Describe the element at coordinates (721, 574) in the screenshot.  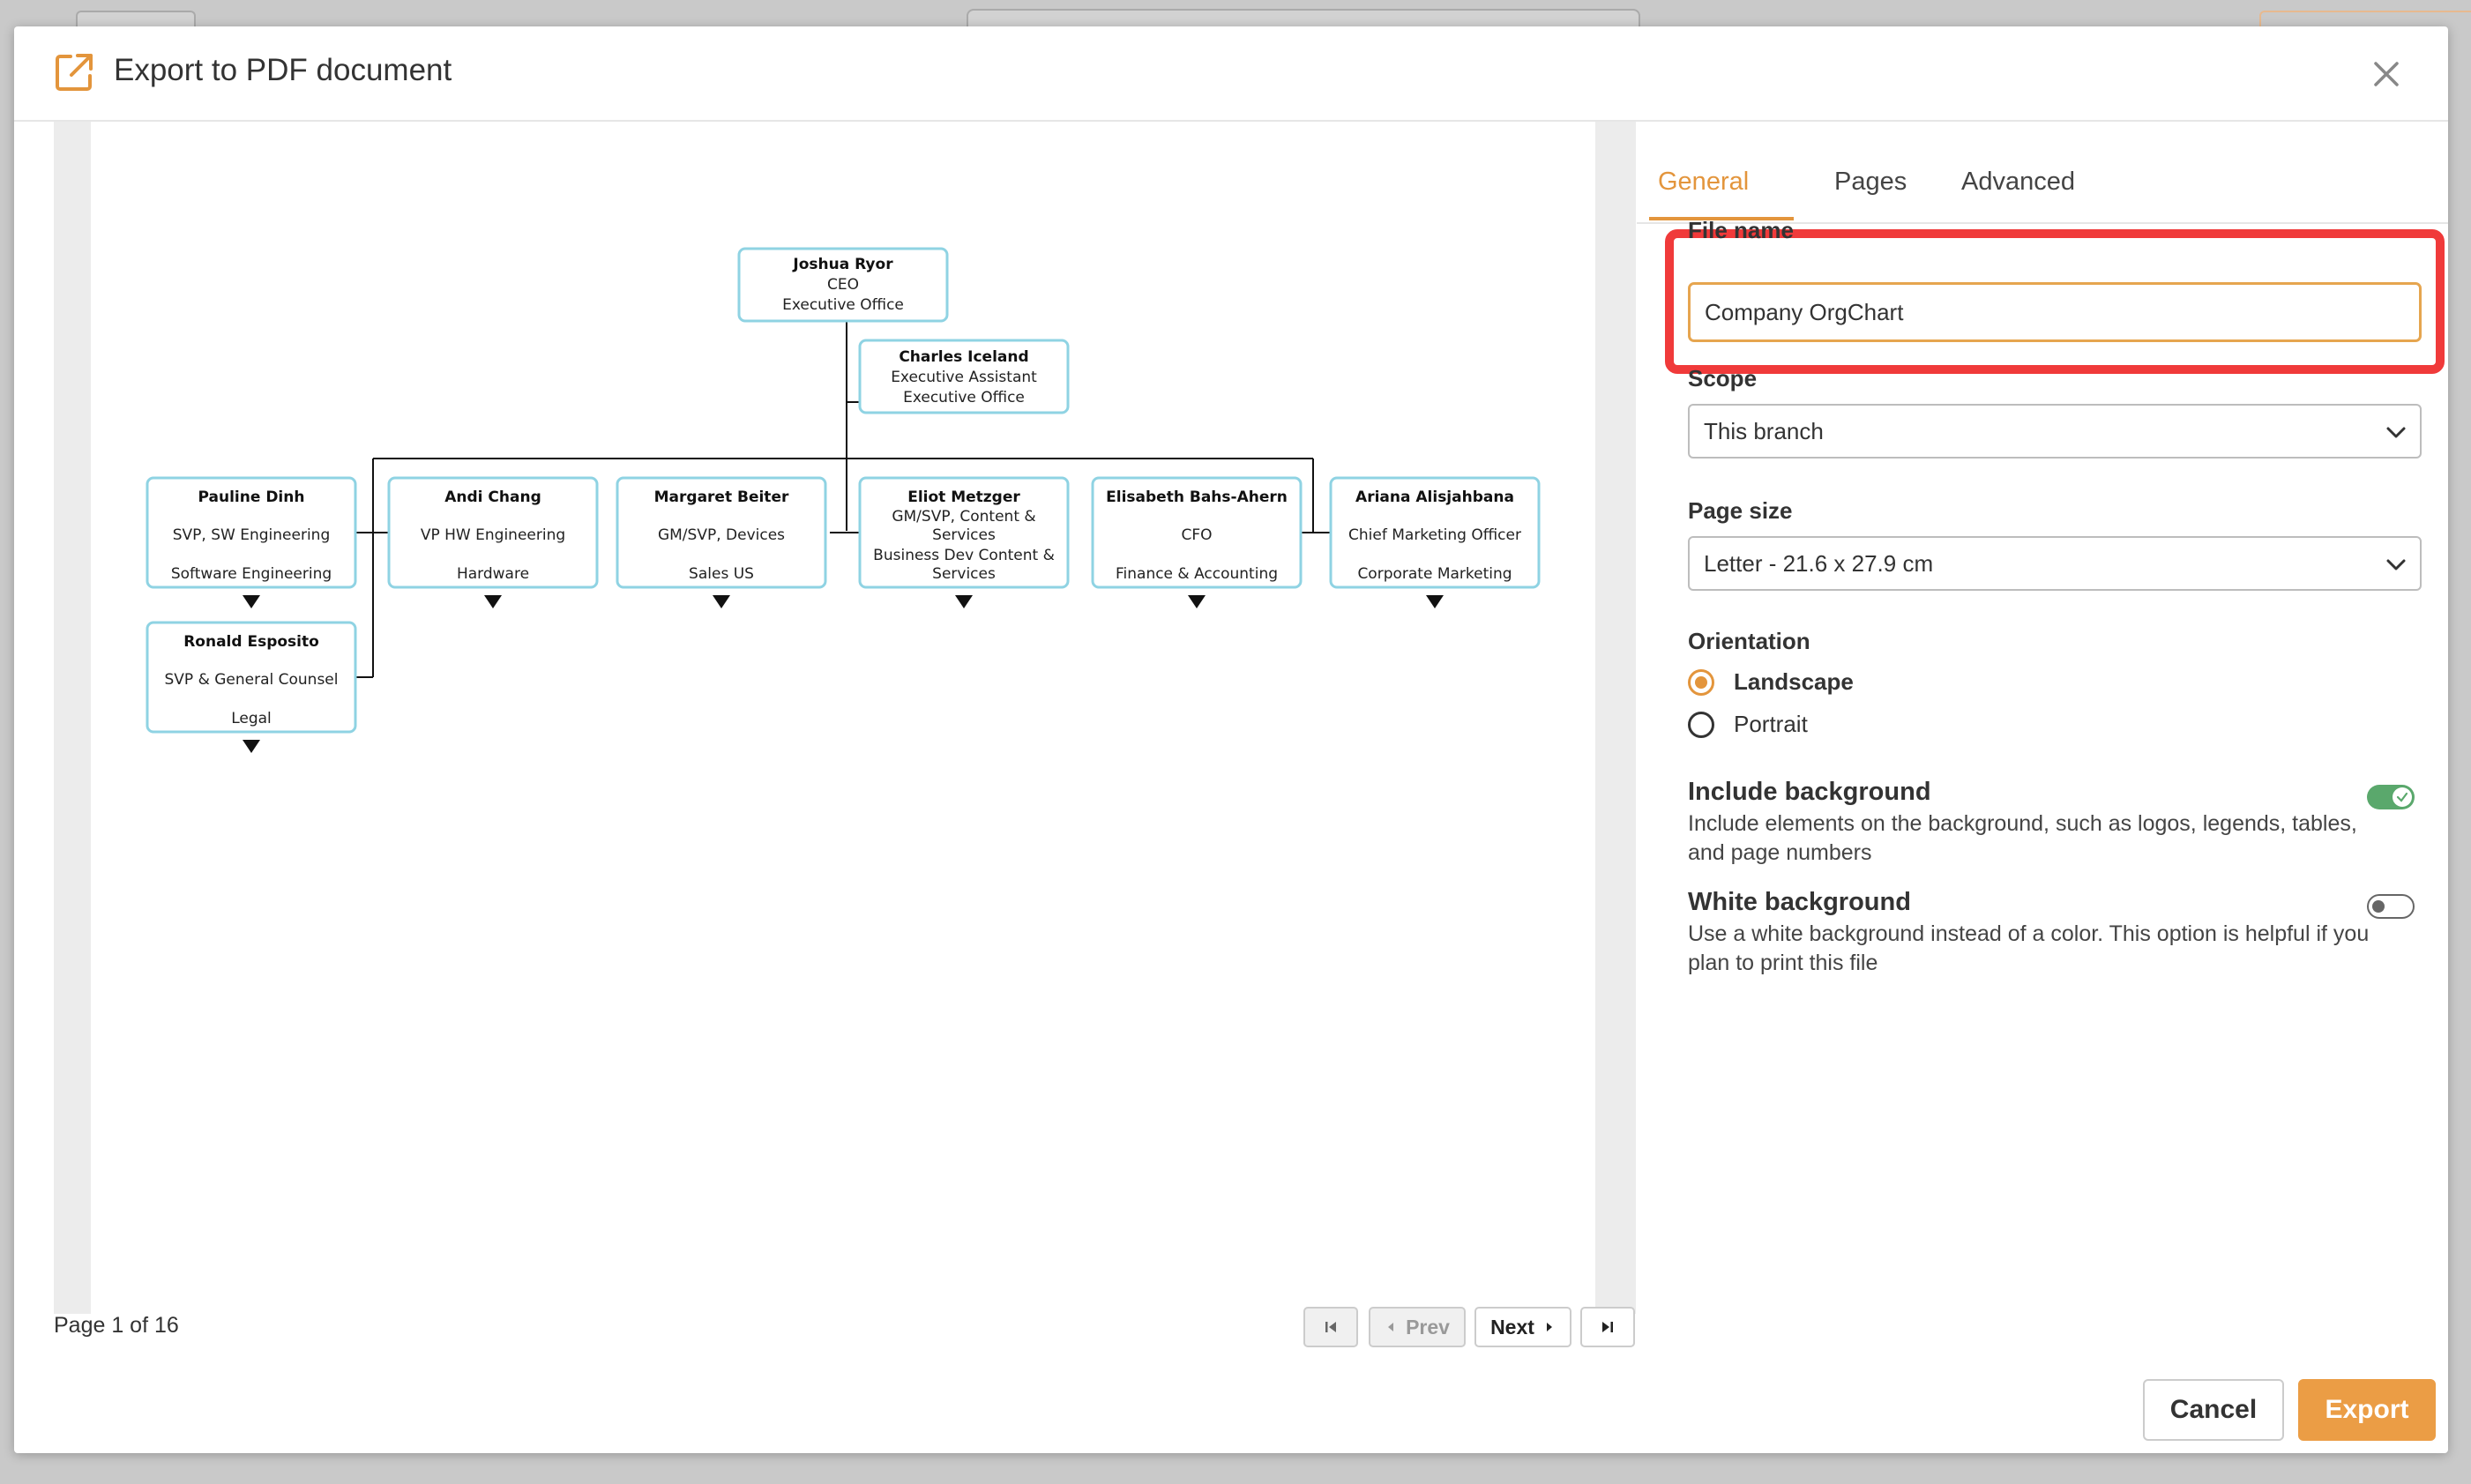
I see `node-dept: Sales US` at that location.